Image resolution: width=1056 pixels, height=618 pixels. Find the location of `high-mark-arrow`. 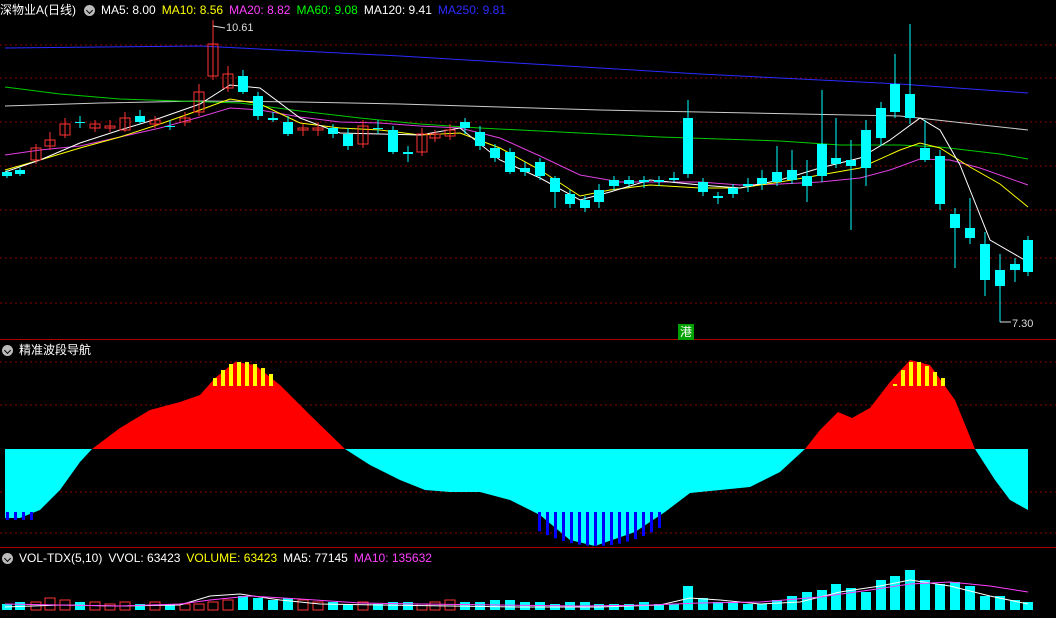

high-mark-arrow is located at coordinates (219, 27).